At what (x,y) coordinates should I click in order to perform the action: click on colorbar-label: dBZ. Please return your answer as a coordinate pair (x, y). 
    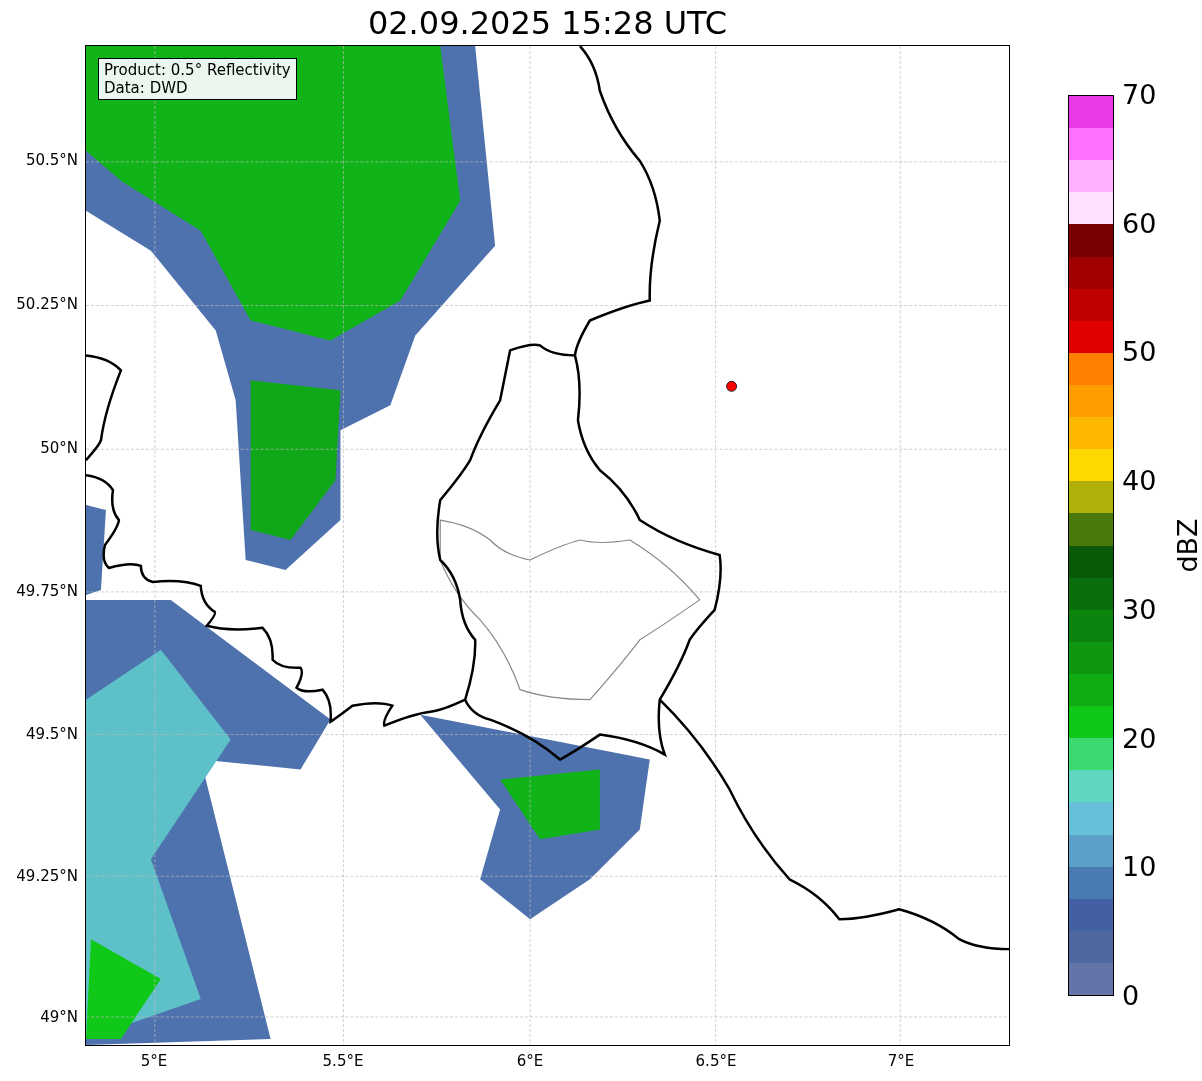
    Looking at the image, I should click on (1186, 545).